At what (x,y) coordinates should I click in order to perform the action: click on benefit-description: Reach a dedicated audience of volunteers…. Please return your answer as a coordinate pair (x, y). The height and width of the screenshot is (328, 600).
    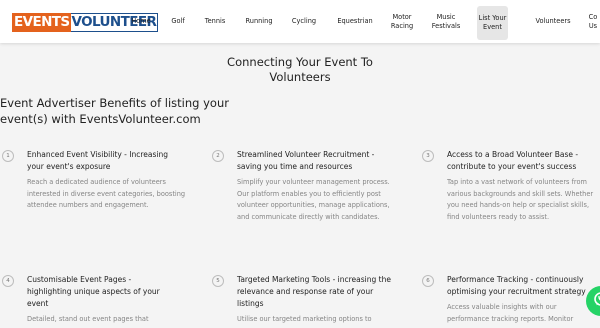
    Looking at the image, I should click on (106, 193).